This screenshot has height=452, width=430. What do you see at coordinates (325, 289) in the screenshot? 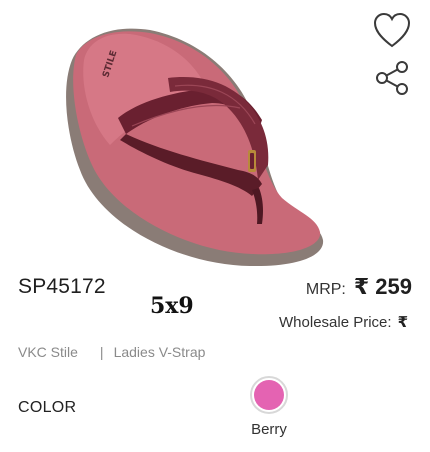
I see `mrp-label: MRP:` at bounding box center [325, 289].